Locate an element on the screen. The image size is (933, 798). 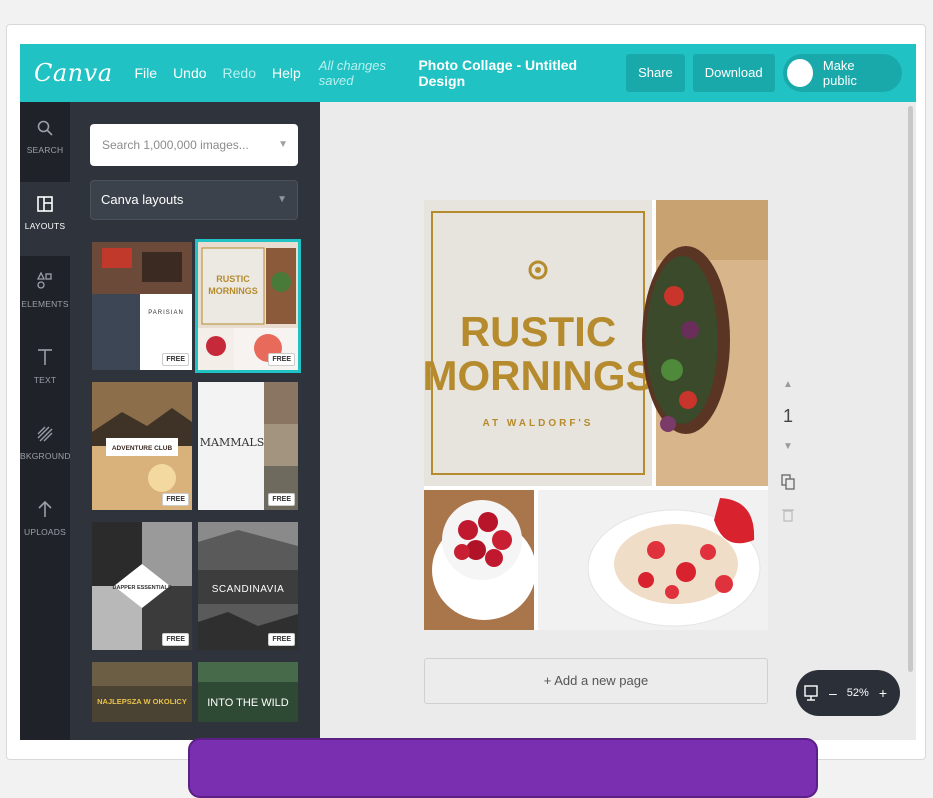
layout-thumb-image: NAJLEPSZA W OKOLICY is located at coordinates (142, 692).